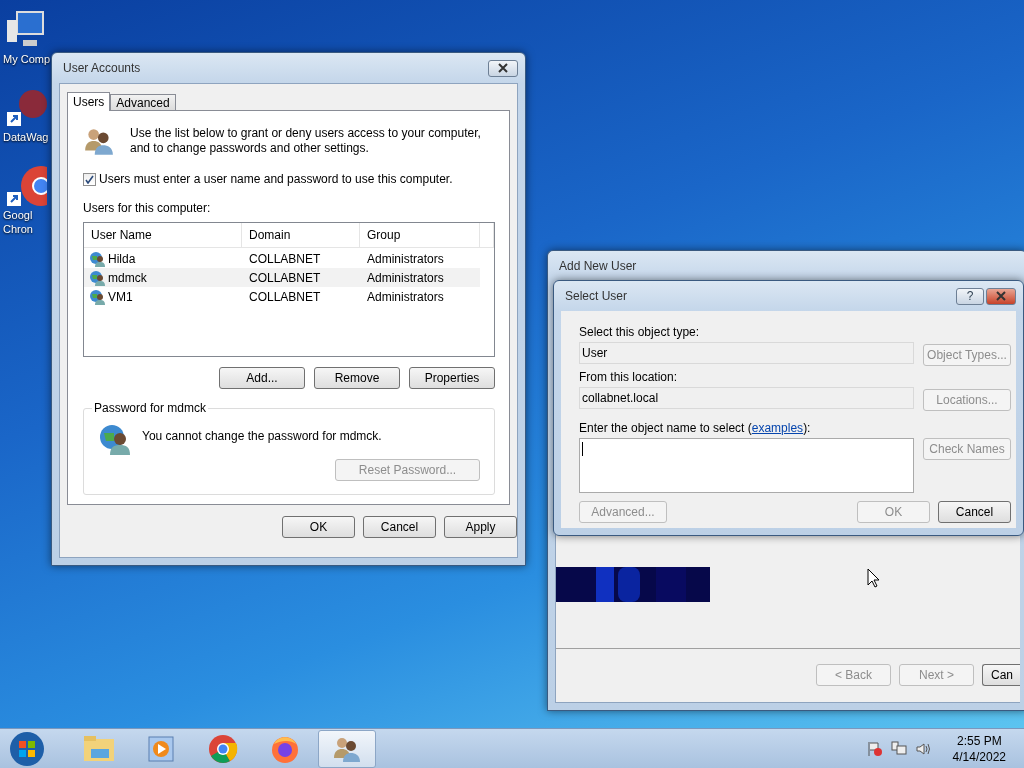  Describe the element at coordinates (347, 748) in the screenshot. I see `taskbar-button` at that location.